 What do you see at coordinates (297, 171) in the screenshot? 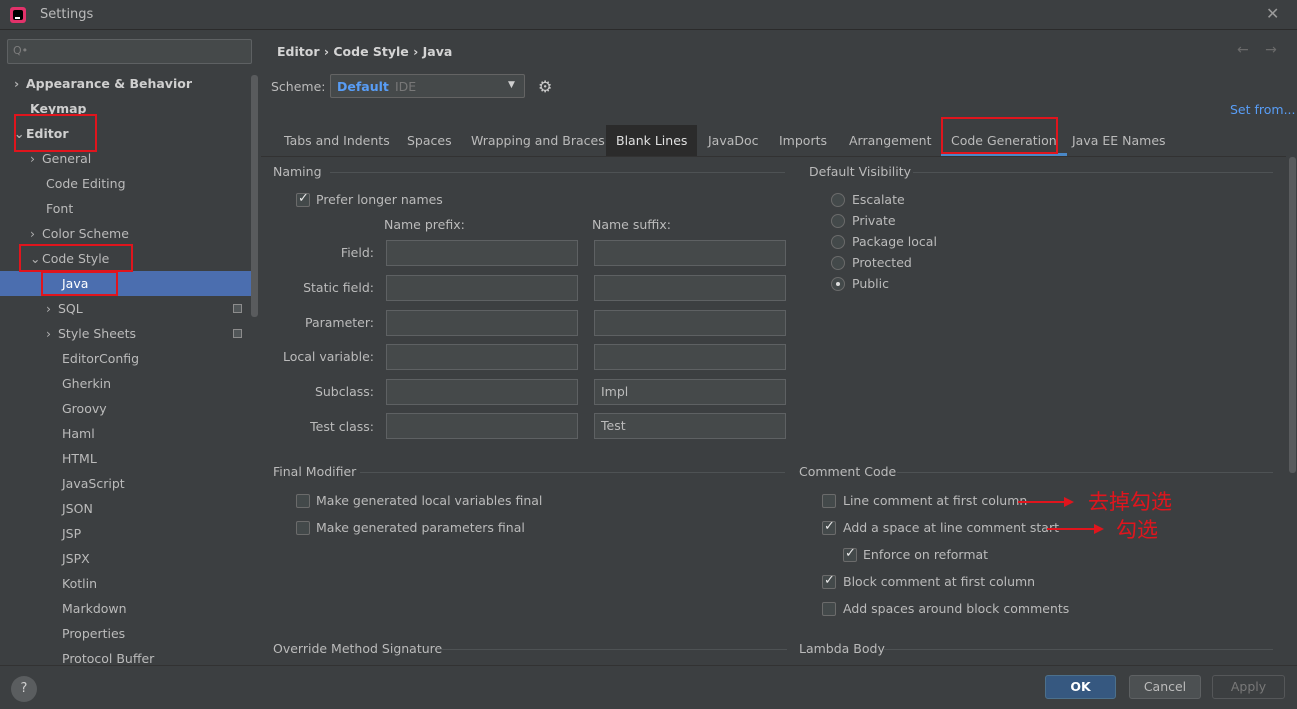
I see `section-title-naming: Naming` at bounding box center [297, 171].